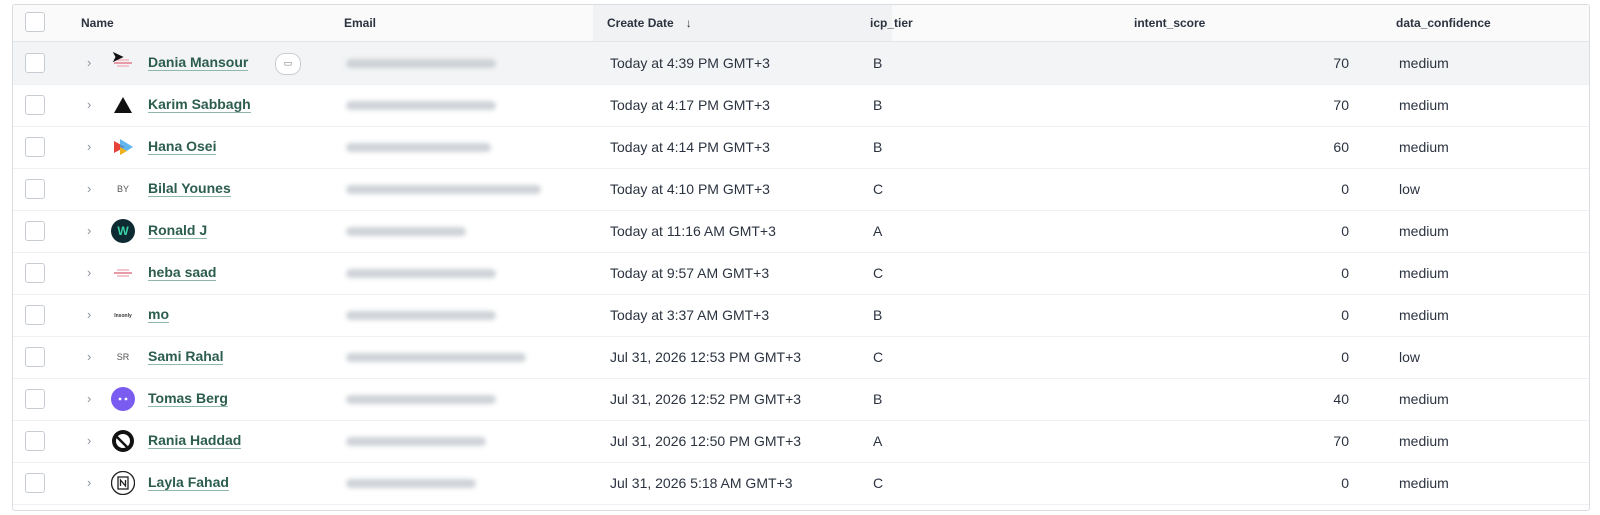  Describe the element at coordinates (1443, 23) in the screenshot. I see `column-header-data-confidence: data_confidence` at that location.